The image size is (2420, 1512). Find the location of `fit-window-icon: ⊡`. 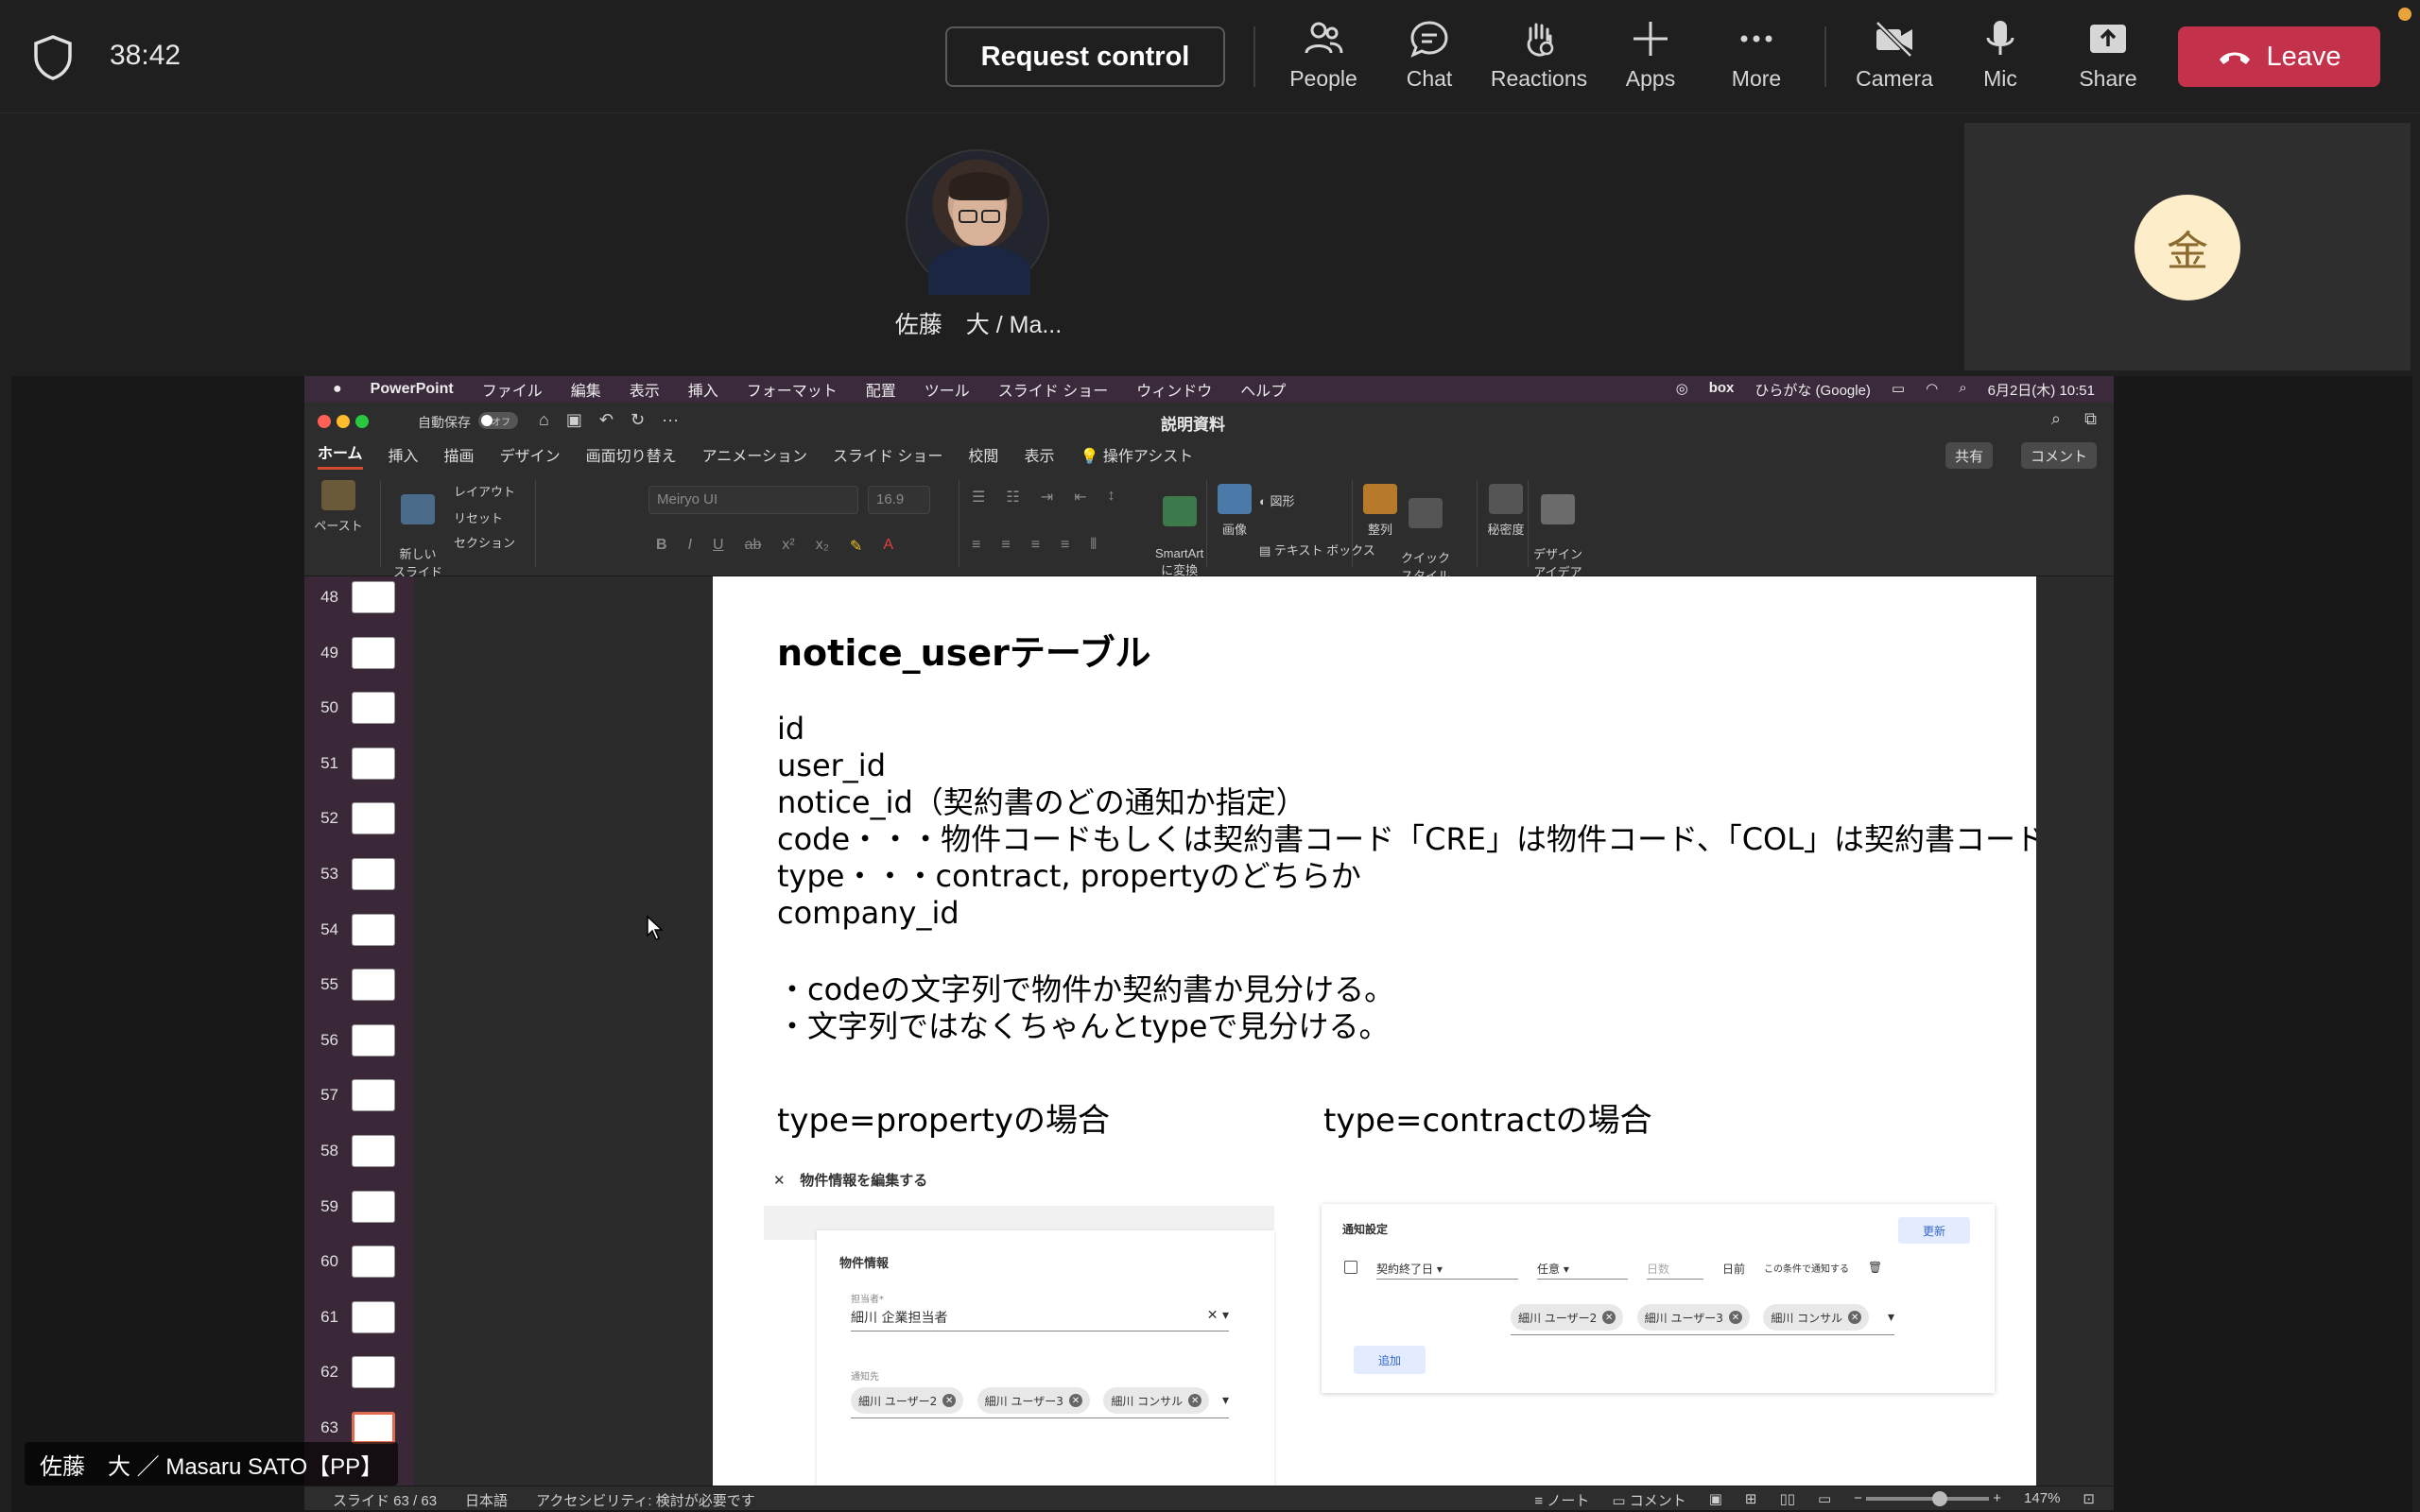

fit-window-icon: ⊡ is located at coordinates (2089, 1499).